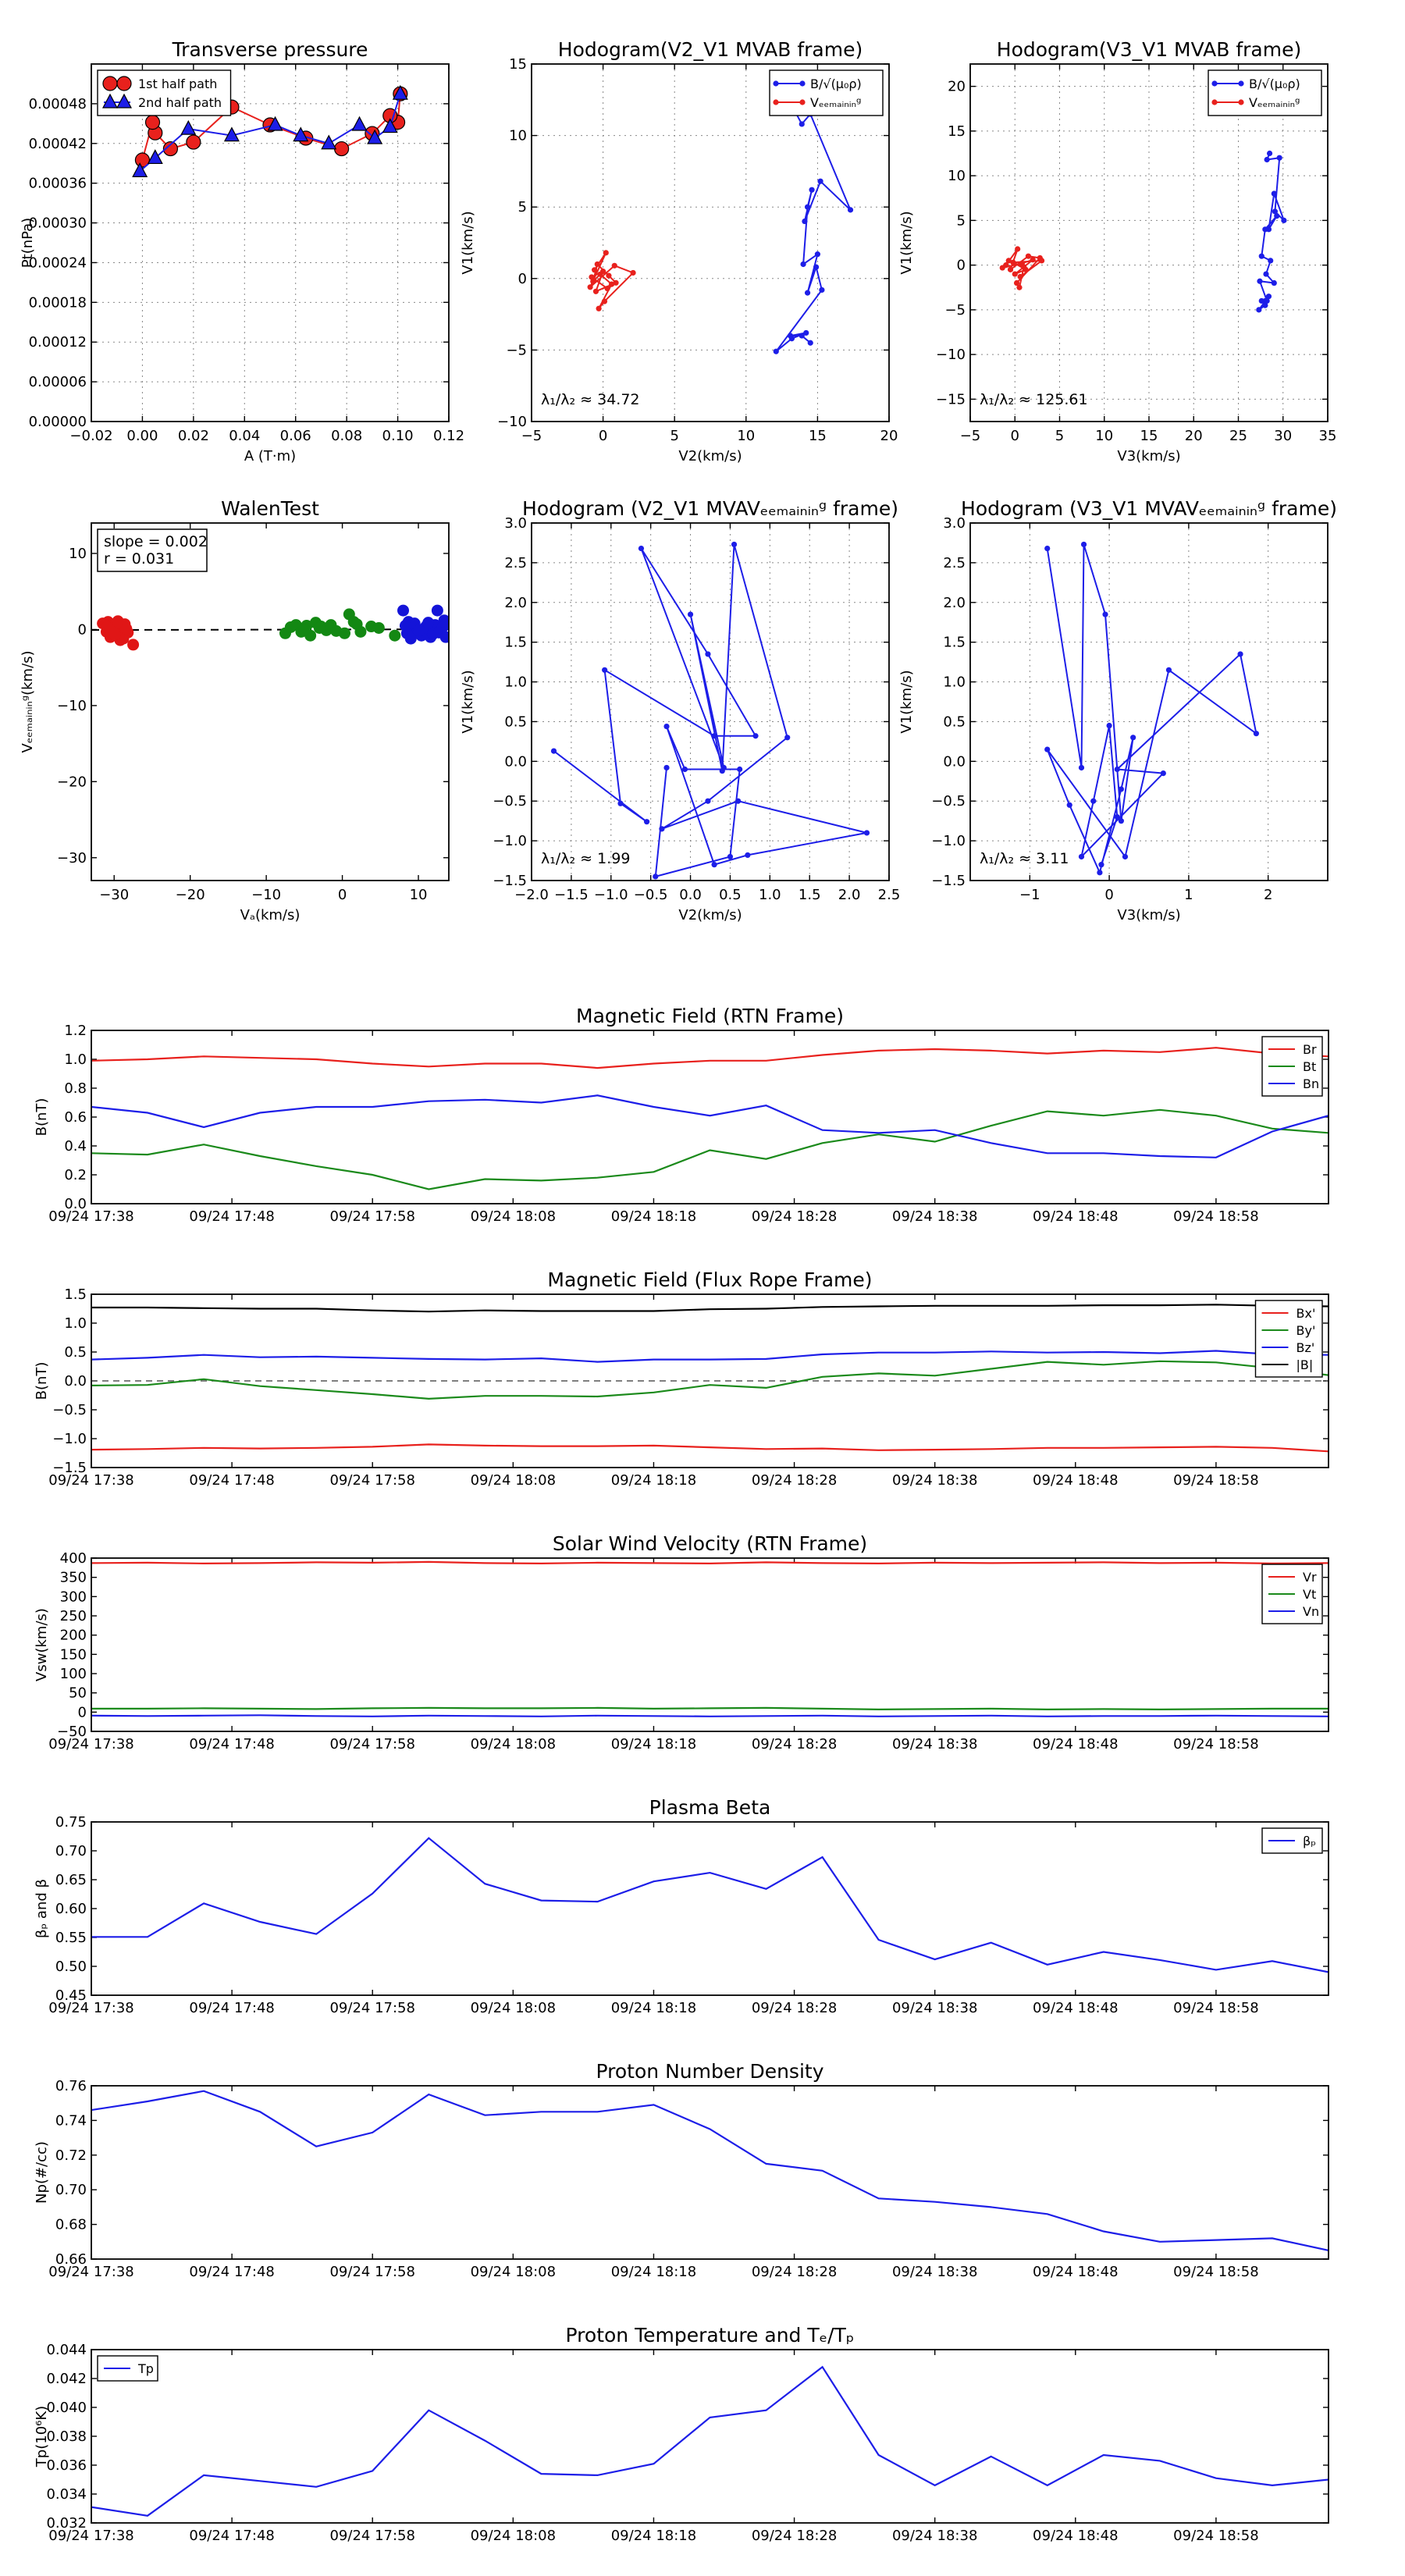 This screenshot has height=2576, width=1405. Describe the element at coordinates (72, 782) in the screenshot. I see `y-tick-label: −20` at that location.